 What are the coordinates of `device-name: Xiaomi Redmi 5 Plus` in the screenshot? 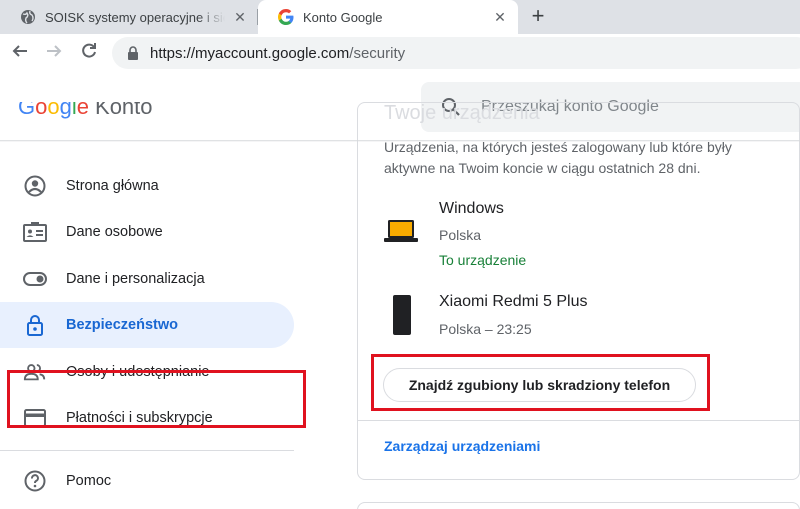 It's located at (513, 301).